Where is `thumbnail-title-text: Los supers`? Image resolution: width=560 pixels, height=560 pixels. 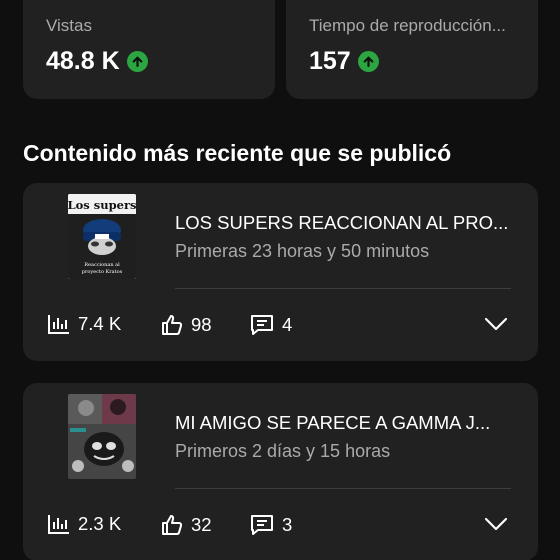 thumbnail-title-text: Los supers is located at coordinates (102, 205).